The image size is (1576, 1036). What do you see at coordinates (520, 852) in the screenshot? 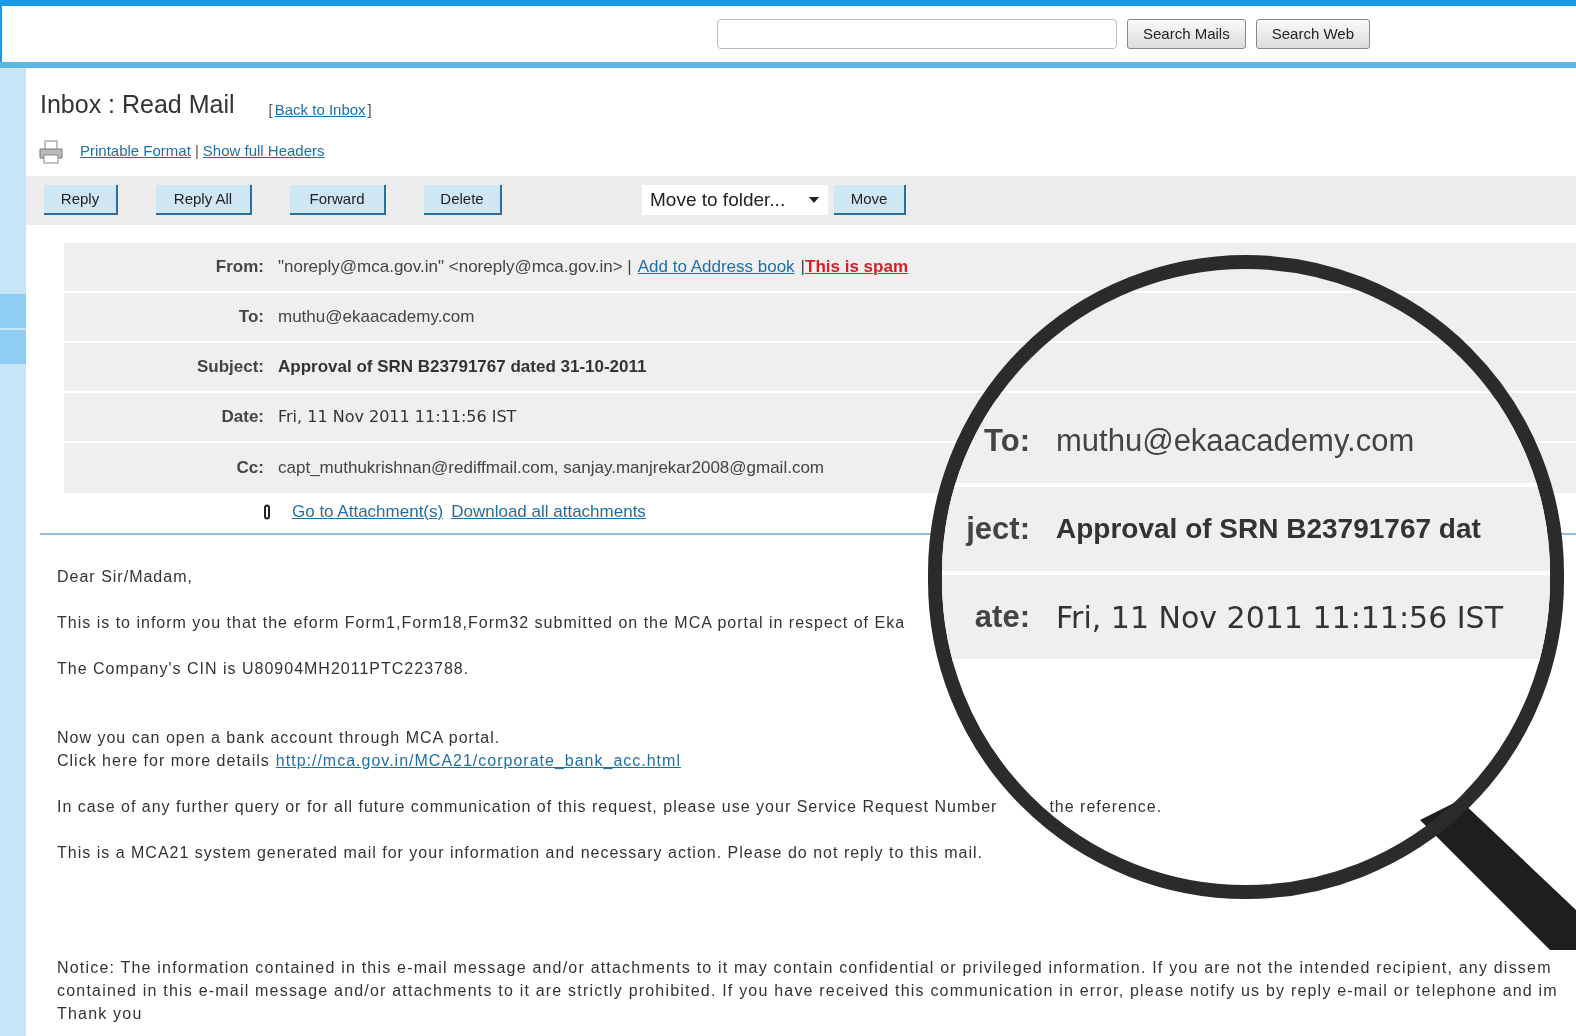
I see `body-text: This is a MCA21 system generated mail for your information and necessary action. Please do not reply to this mail.` at bounding box center [520, 852].